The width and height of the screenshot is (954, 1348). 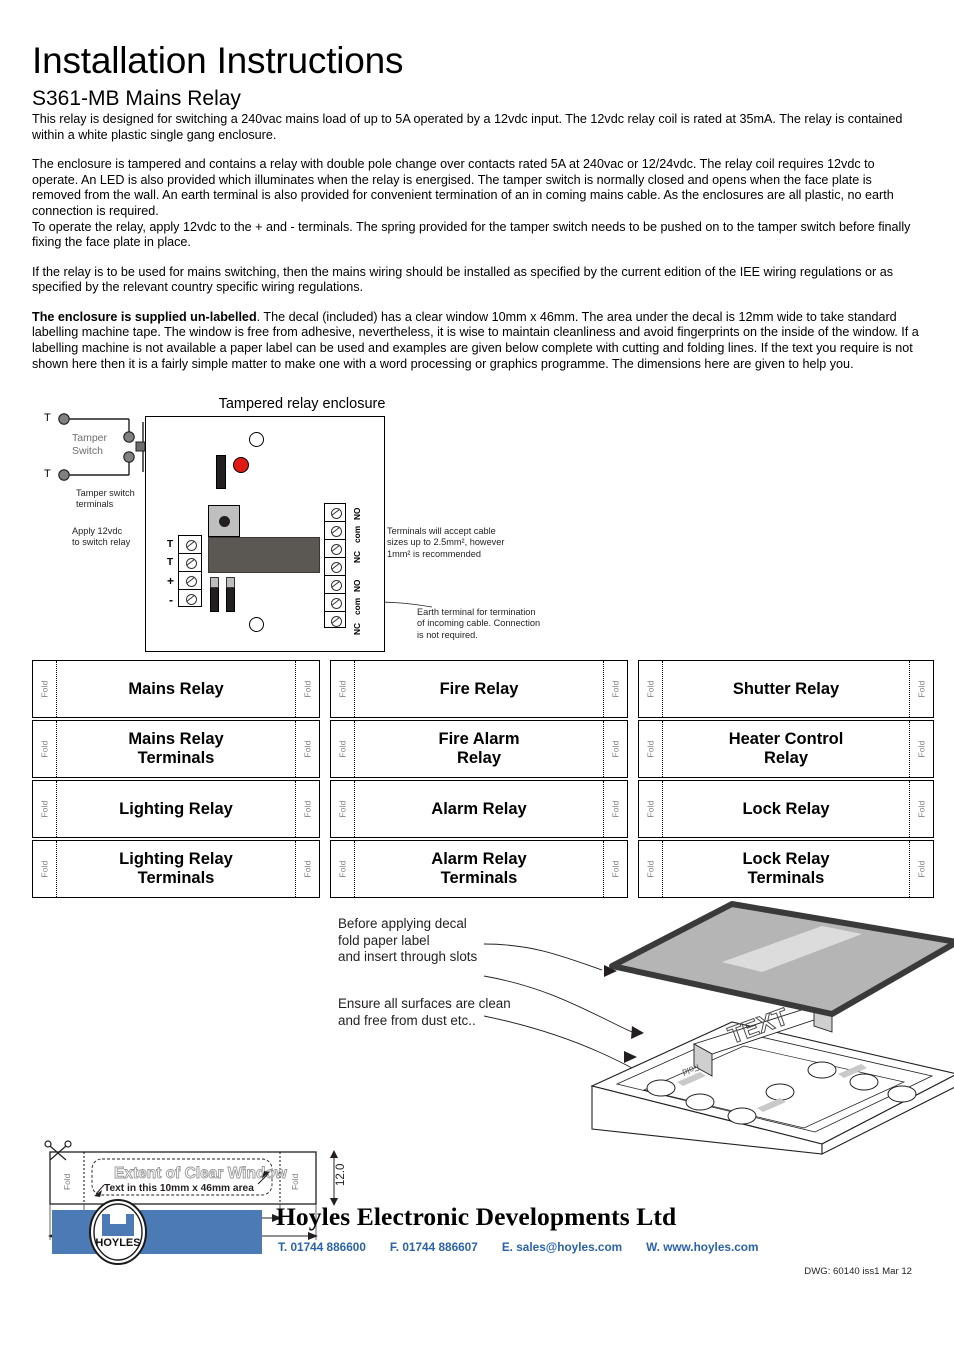 What do you see at coordinates (562, 1247) in the screenshot?
I see `contact-email: E. sales@hoyles.com` at bounding box center [562, 1247].